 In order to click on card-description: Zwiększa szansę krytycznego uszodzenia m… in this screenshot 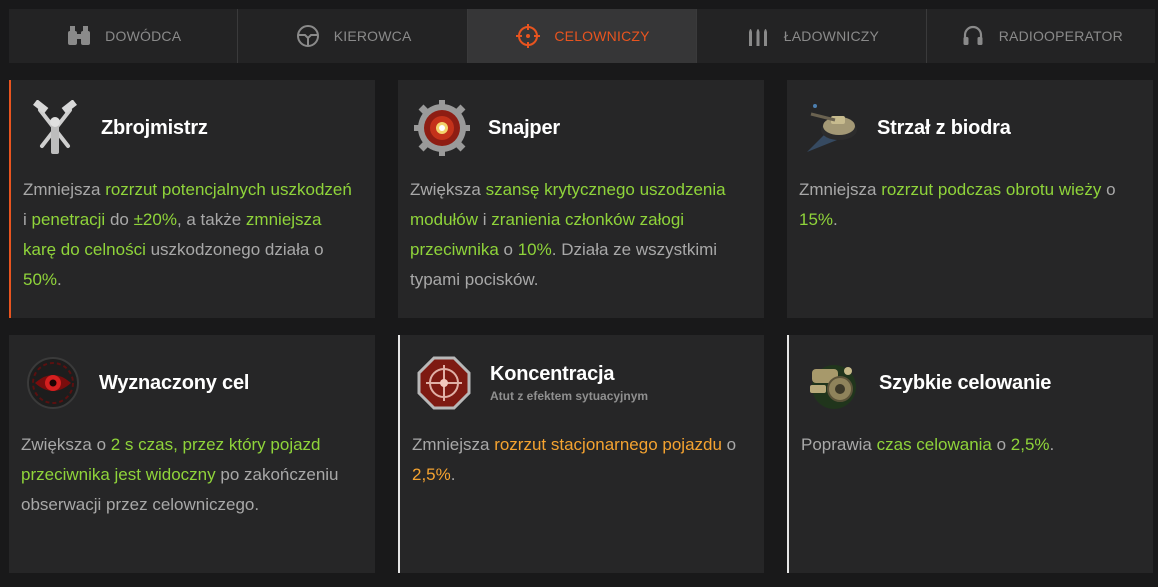, I will do `click(577, 235)`.